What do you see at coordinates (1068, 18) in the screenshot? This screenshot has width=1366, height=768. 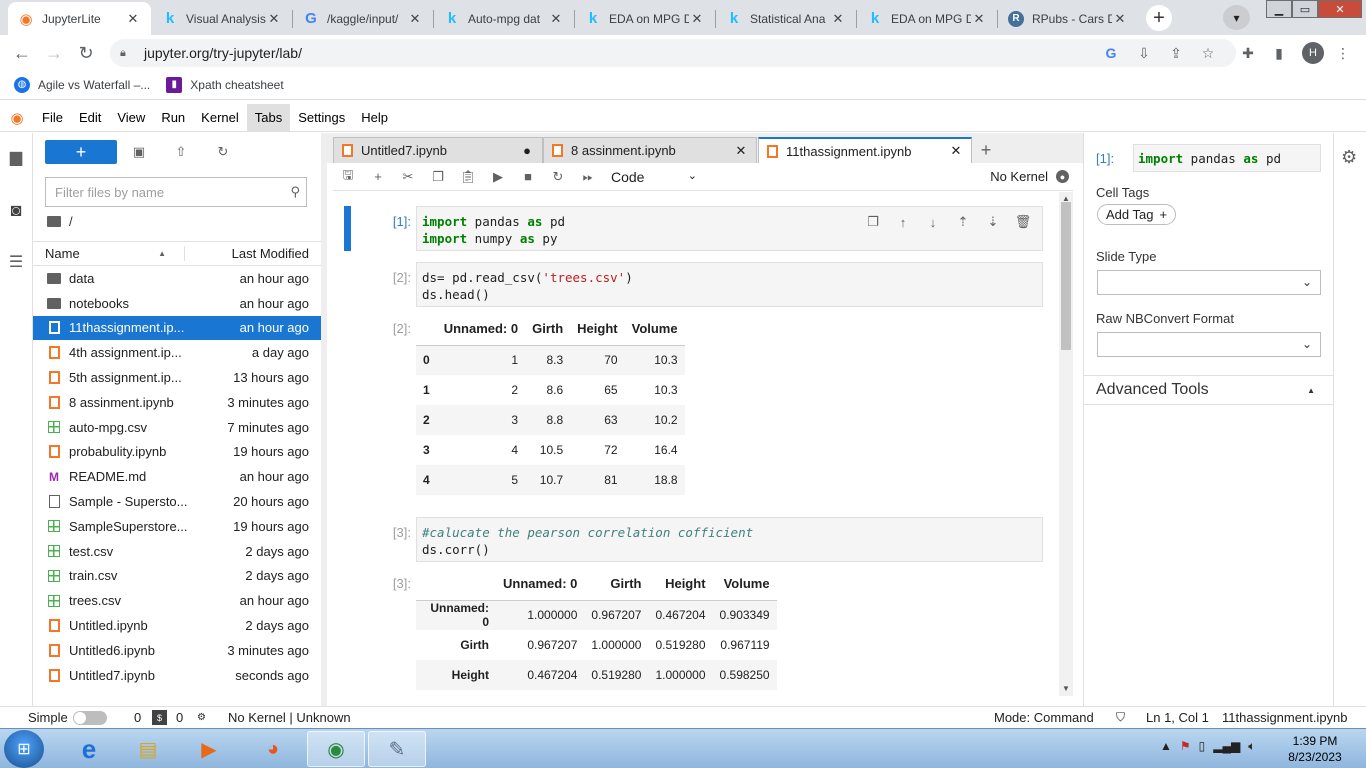 I see `browser-tab: R RPubs - Cars D ✕` at bounding box center [1068, 18].